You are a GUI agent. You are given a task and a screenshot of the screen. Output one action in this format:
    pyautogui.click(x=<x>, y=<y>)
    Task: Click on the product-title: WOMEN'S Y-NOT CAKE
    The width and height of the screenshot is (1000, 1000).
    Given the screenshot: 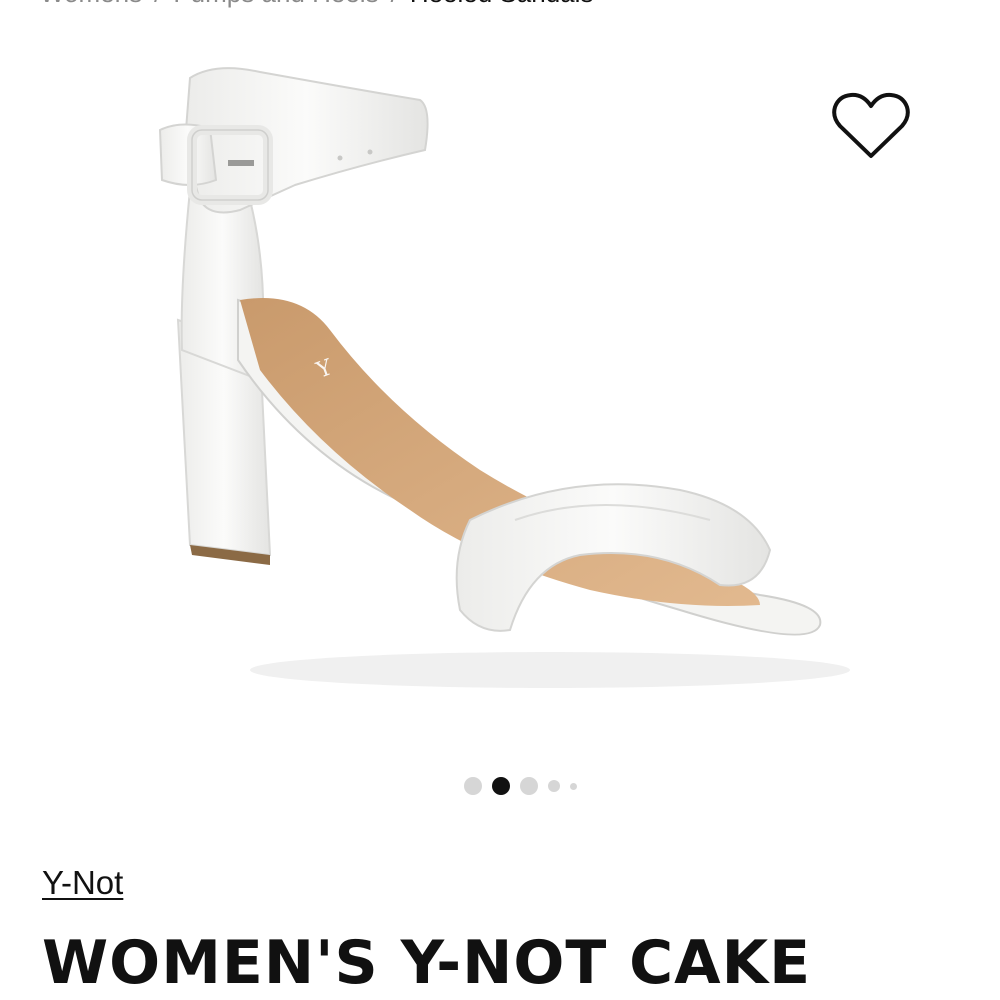 What is the action you would take?
    pyautogui.click(x=427, y=963)
    